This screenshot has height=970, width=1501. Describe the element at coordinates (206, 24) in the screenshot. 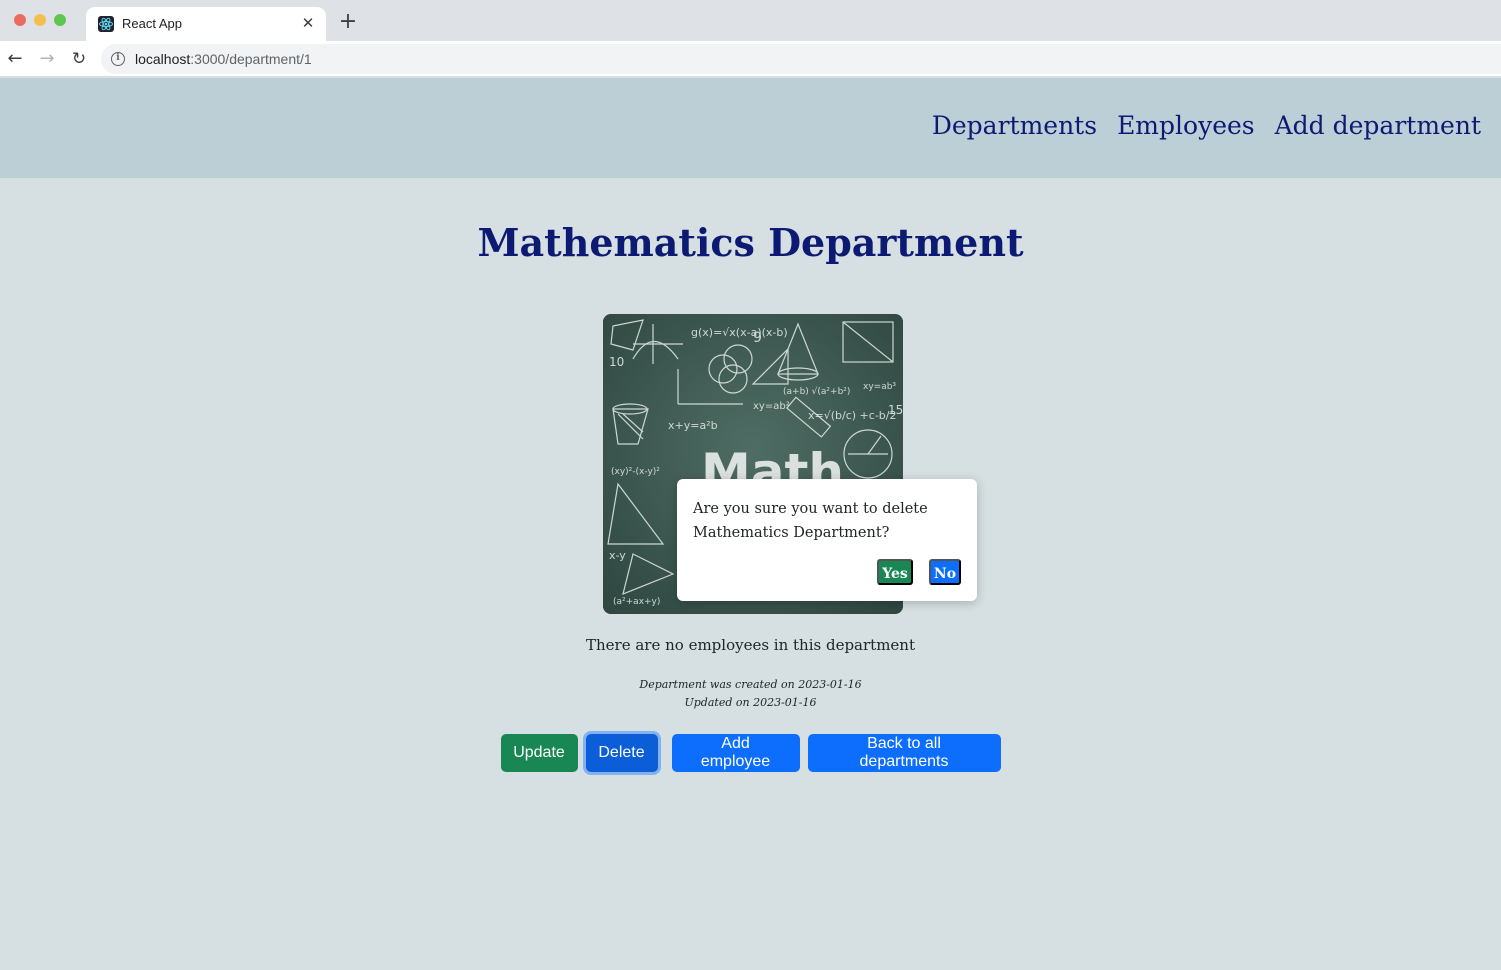

I see `browser-tab: React App ✕` at that location.